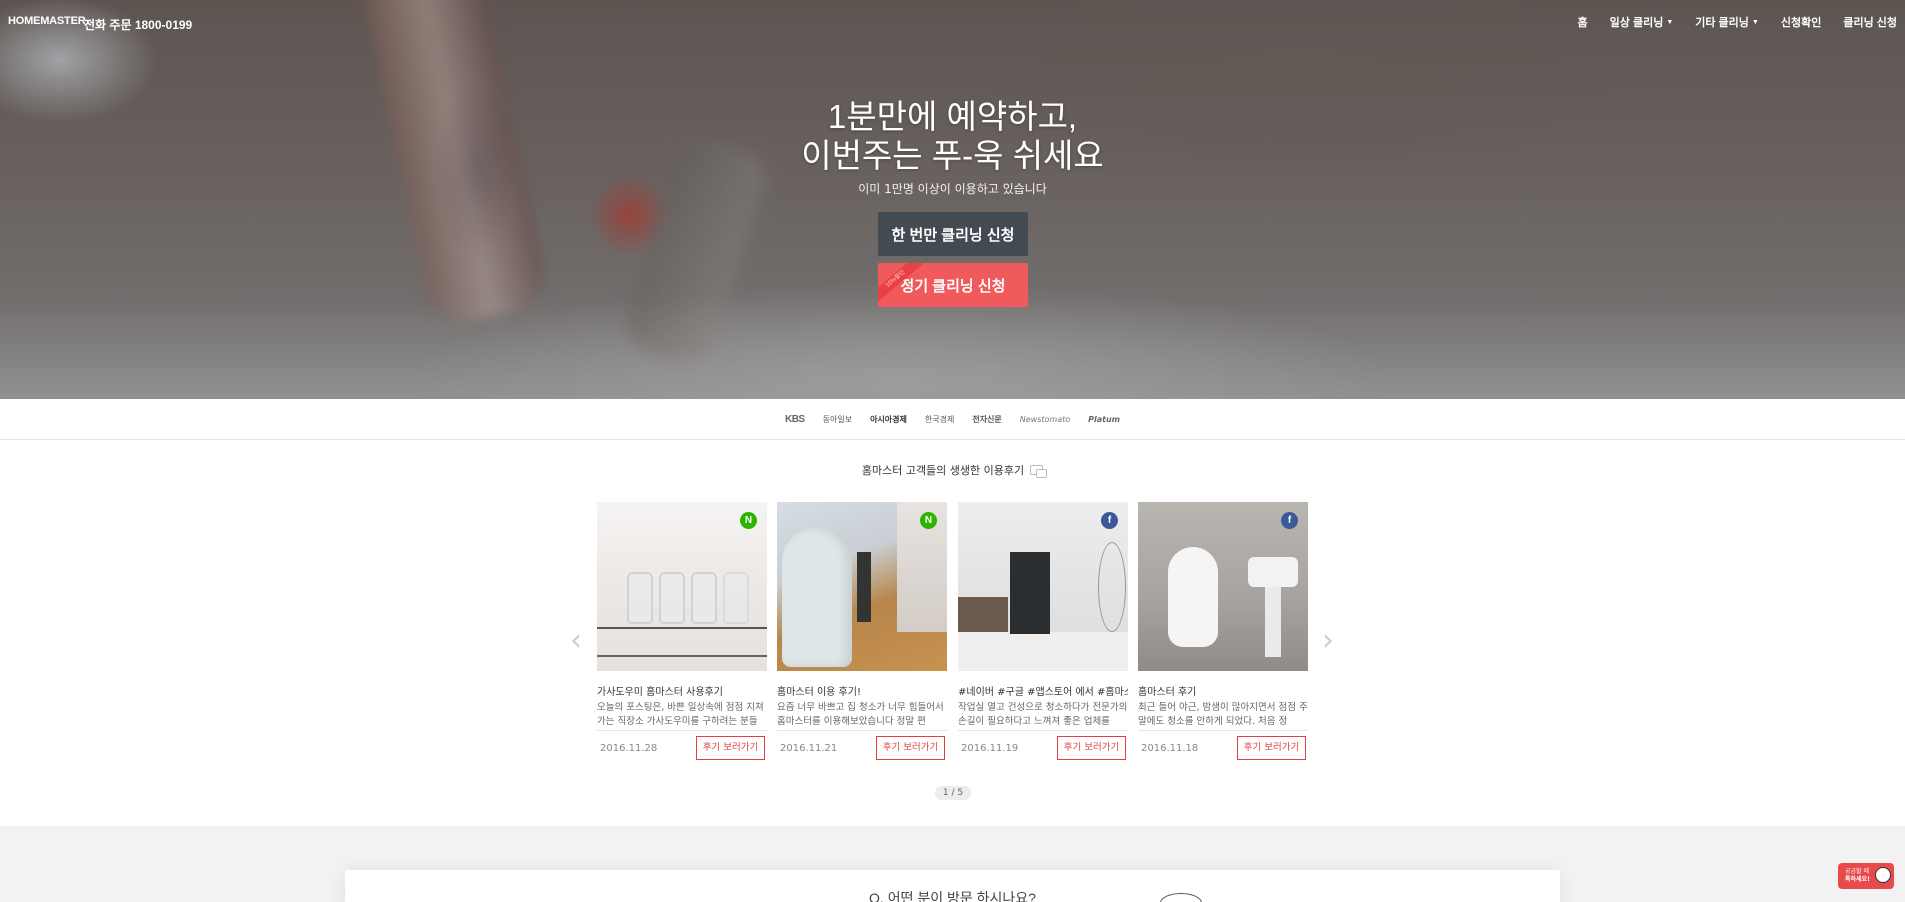 The height and width of the screenshot is (902, 1905). Describe the element at coordinates (837, 419) in the screenshot. I see `press-logo-donga: 동아일보` at that location.